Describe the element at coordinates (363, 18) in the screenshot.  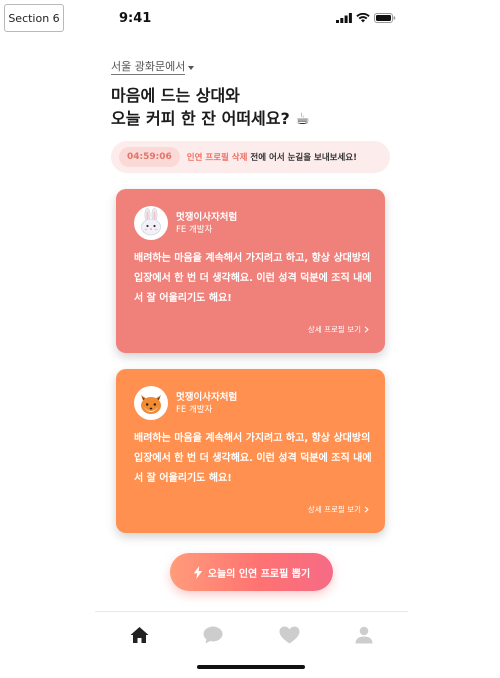
I see `wifi-icon` at that location.